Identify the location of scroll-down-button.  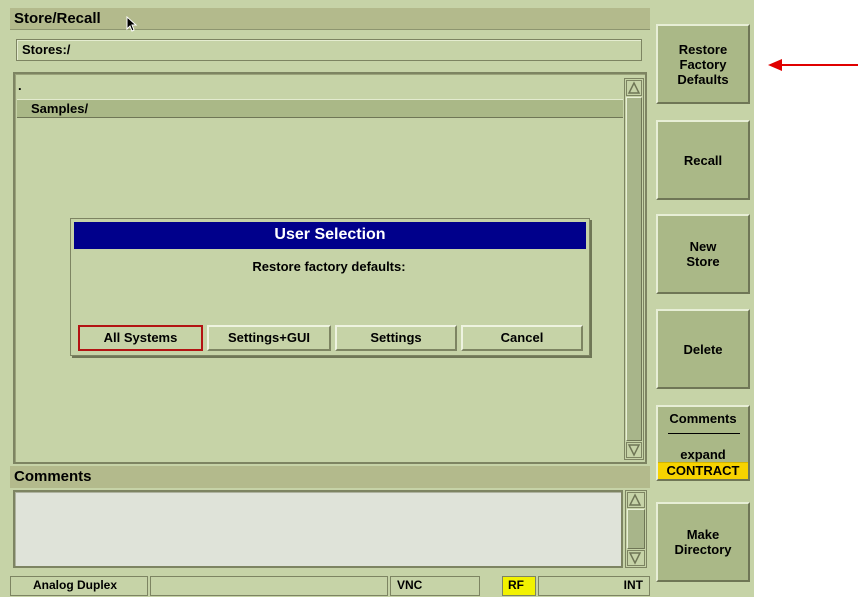
(634, 450).